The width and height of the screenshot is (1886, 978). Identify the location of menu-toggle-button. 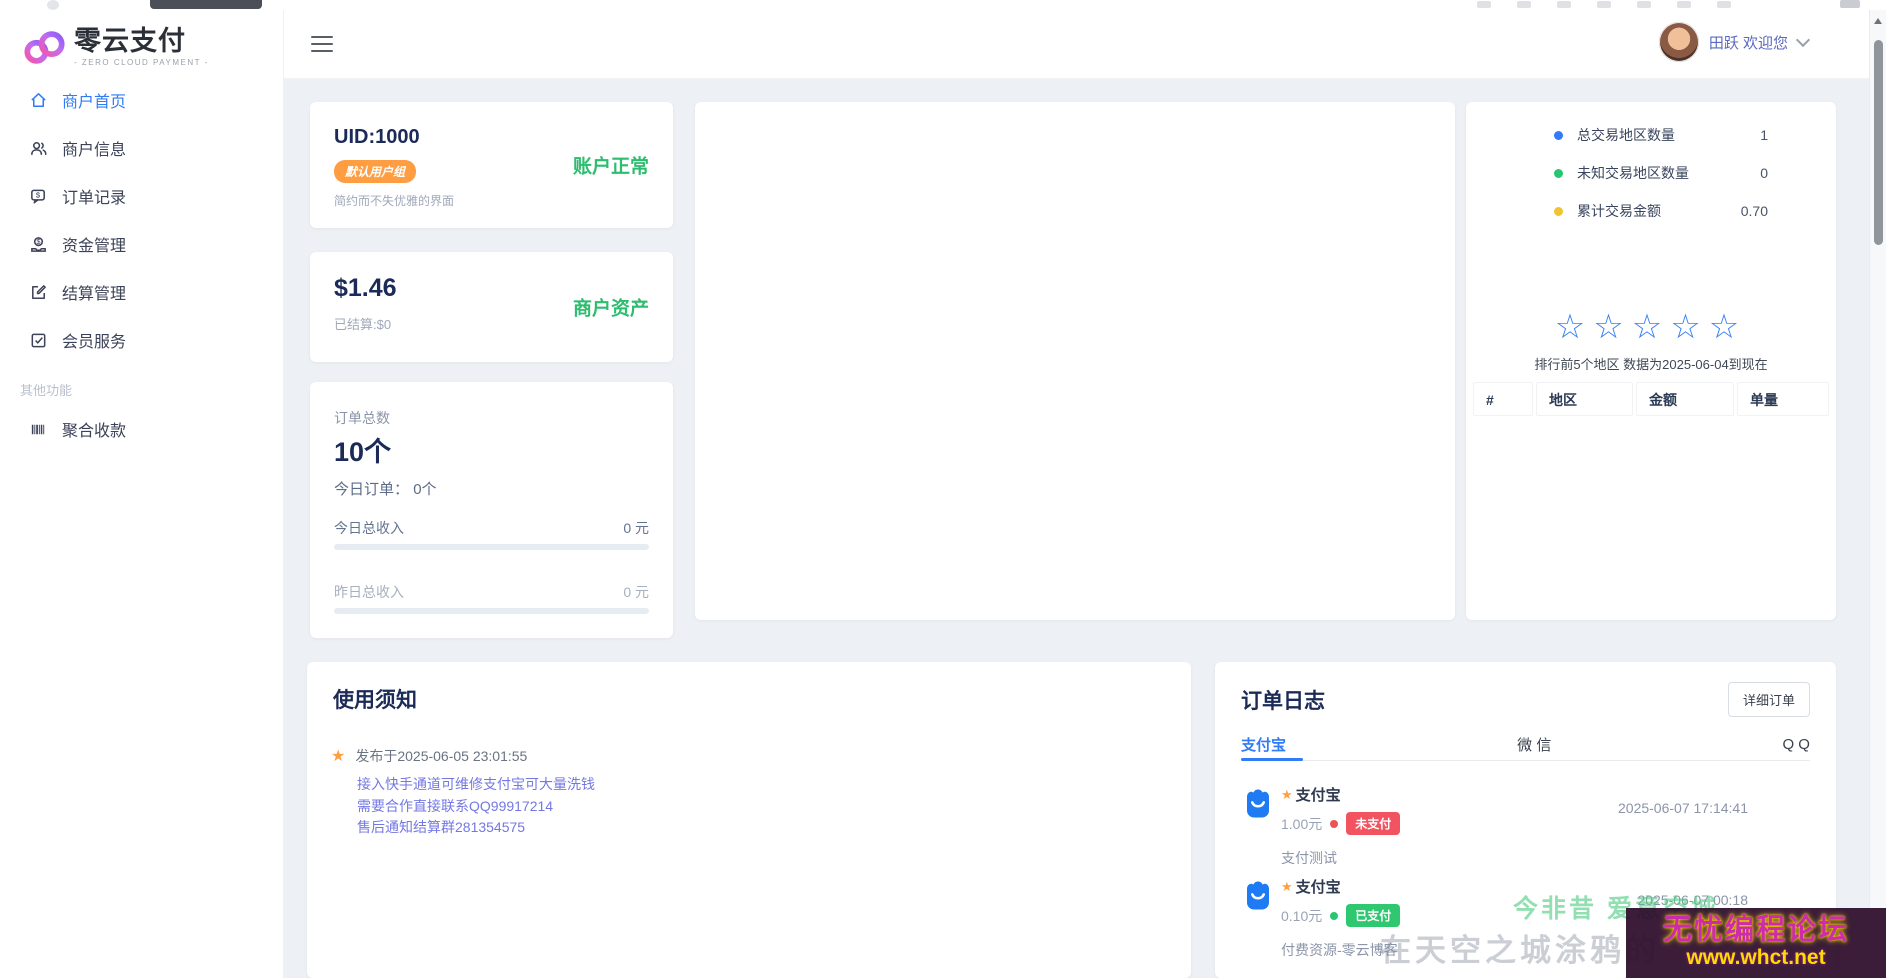
(322, 44).